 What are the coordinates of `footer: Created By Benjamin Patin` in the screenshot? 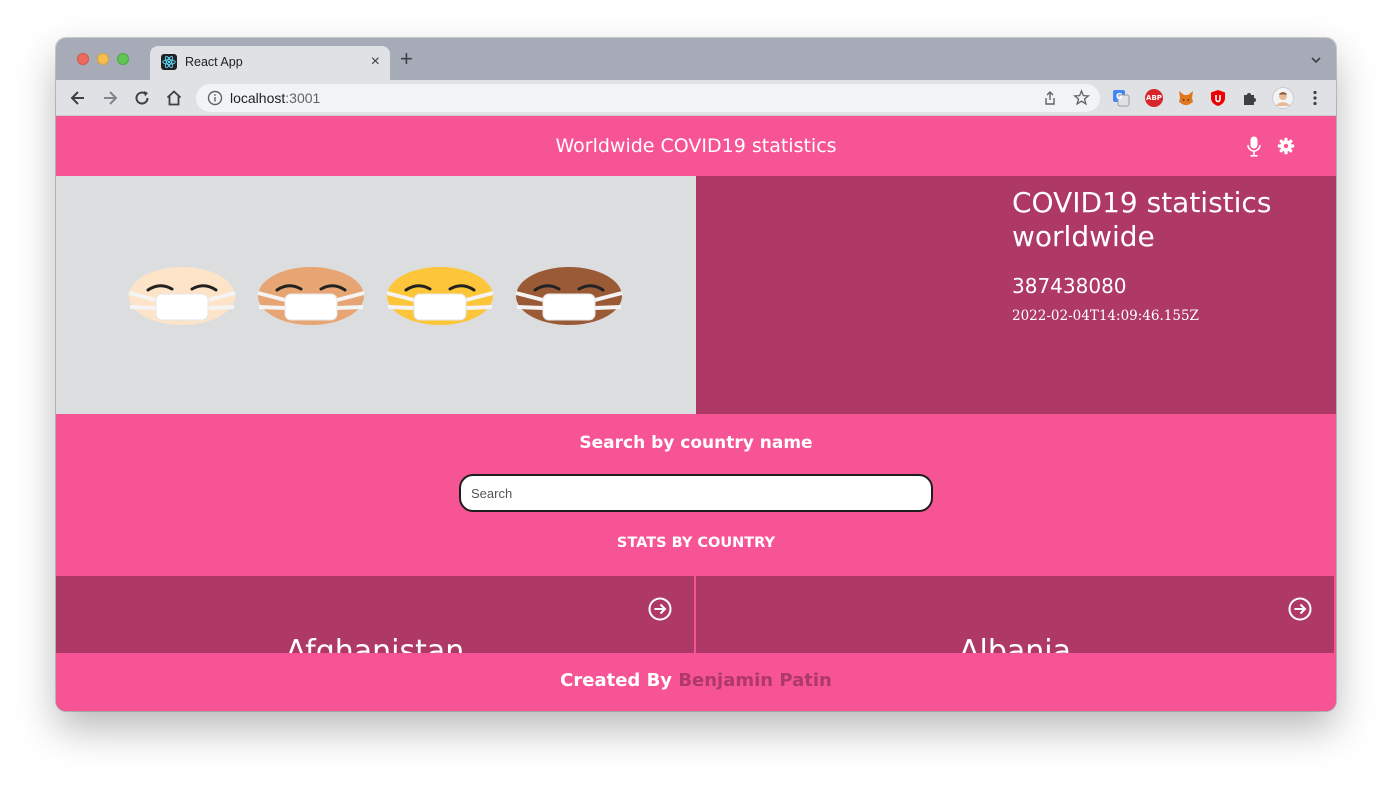 It's located at (696, 682).